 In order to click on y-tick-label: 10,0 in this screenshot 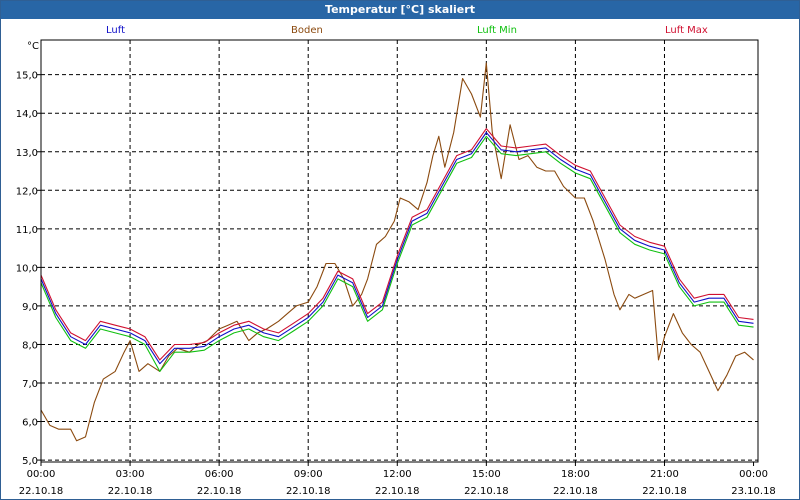, I will do `click(27, 268)`.